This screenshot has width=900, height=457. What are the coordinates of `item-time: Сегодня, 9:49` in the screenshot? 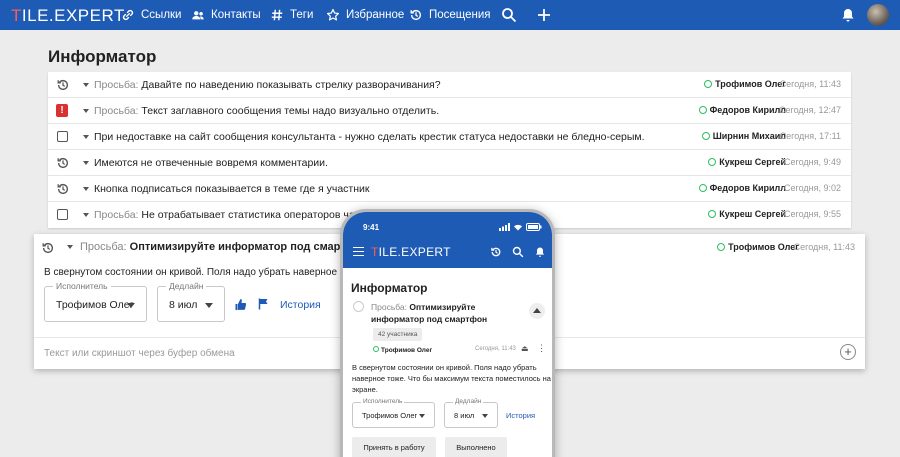 It's located at (812, 162).